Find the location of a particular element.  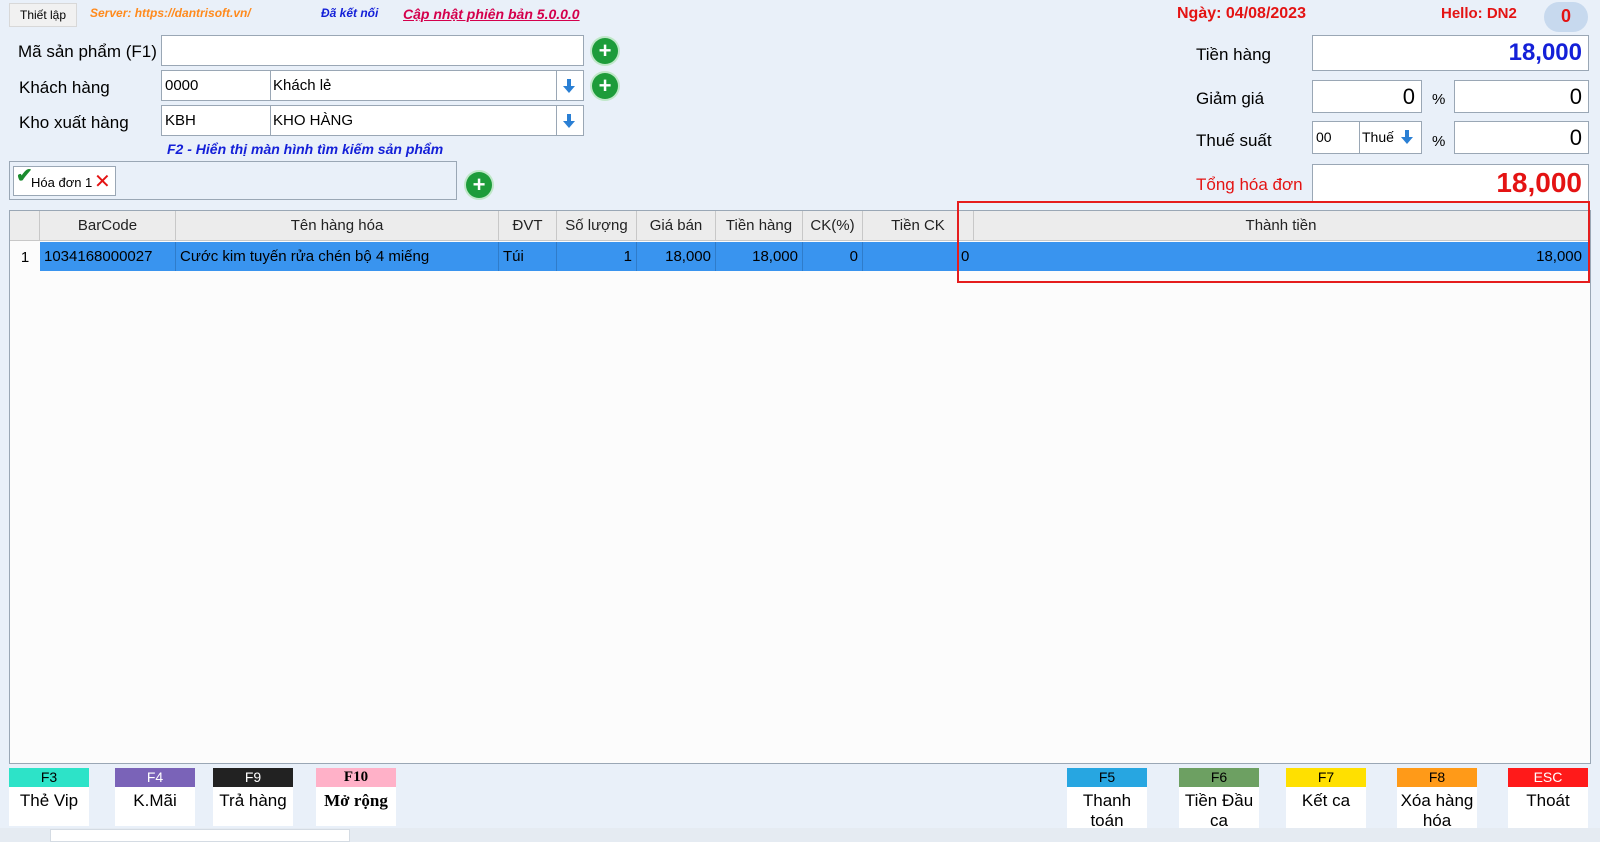

server-url: Server: https://dantrisoft.vn/ is located at coordinates (170, 13).